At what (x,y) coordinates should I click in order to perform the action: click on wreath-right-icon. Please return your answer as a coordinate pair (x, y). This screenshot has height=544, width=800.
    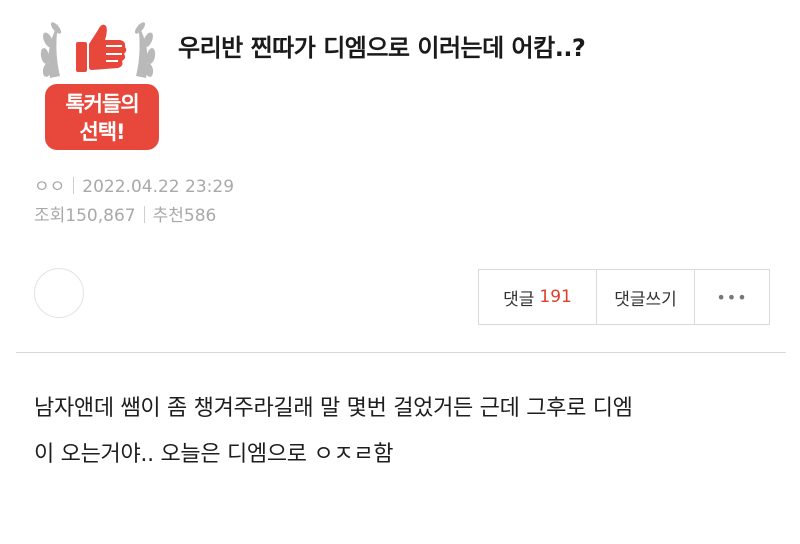
    Looking at the image, I should click on (145, 50).